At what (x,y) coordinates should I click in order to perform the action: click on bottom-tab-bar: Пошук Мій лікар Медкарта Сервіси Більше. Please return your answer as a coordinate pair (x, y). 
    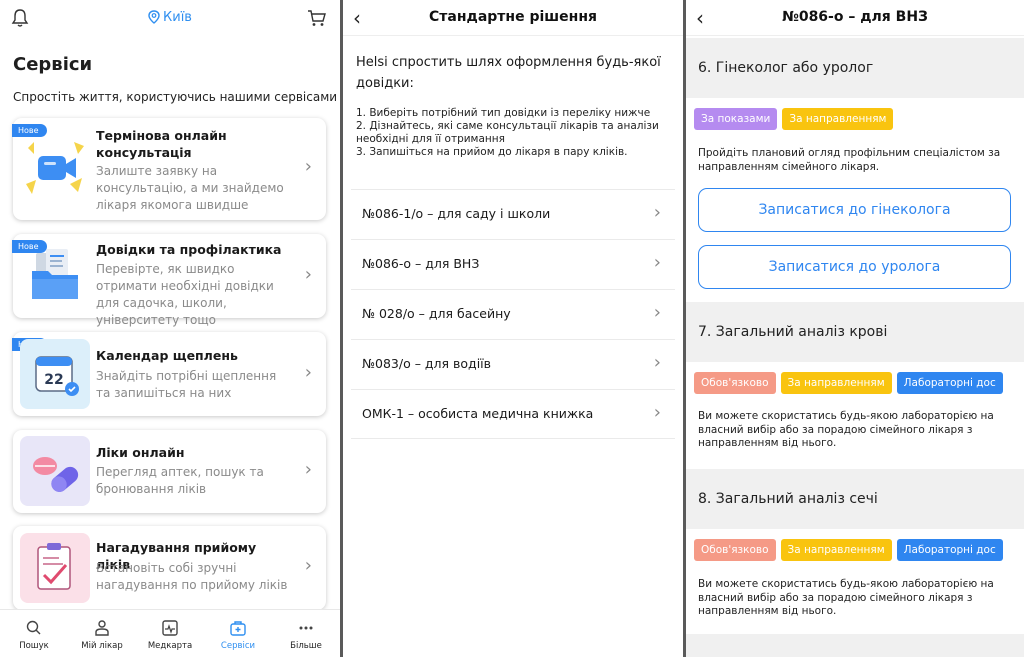
    Looking at the image, I should click on (170, 633).